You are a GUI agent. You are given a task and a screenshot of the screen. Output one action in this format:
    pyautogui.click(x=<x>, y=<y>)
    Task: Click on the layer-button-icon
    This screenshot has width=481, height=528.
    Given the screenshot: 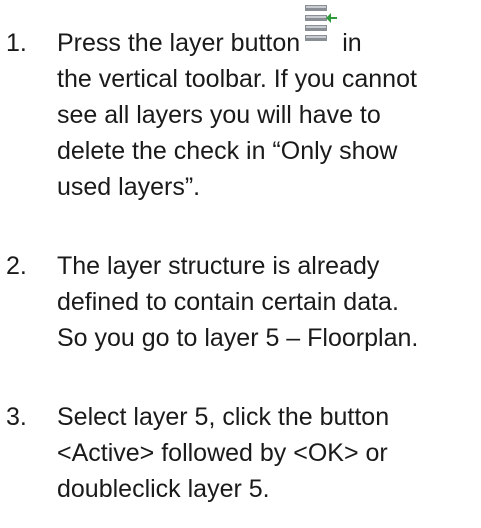 What is the action you would take?
    pyautogui.click(x=321, y=33)
    